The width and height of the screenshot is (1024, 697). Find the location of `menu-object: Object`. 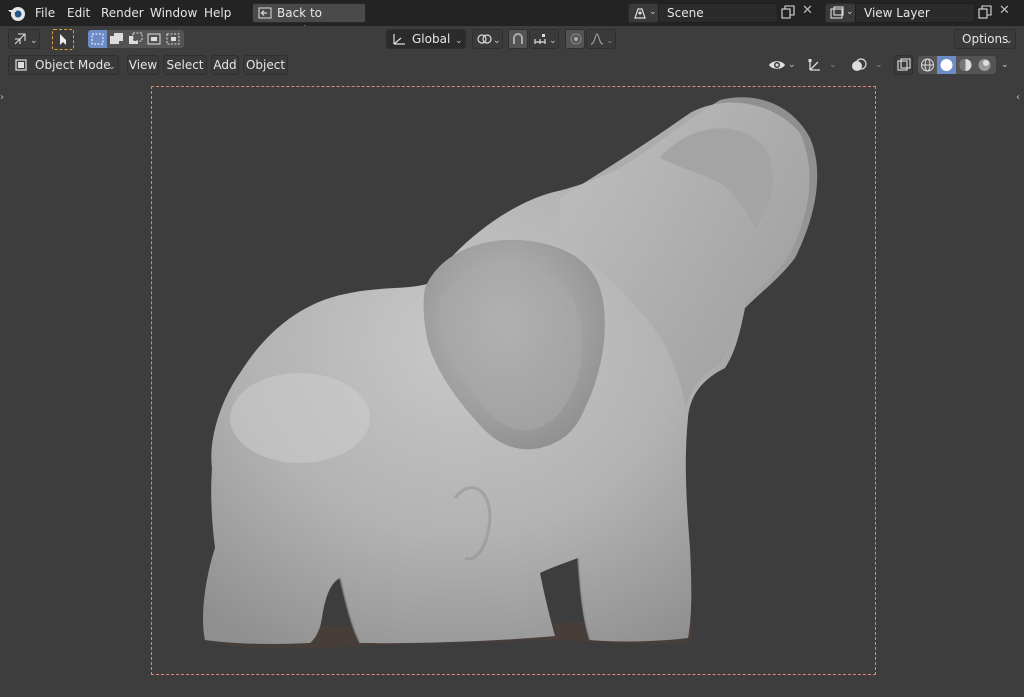

menu-object: Object is located at coordinates (265, 65).